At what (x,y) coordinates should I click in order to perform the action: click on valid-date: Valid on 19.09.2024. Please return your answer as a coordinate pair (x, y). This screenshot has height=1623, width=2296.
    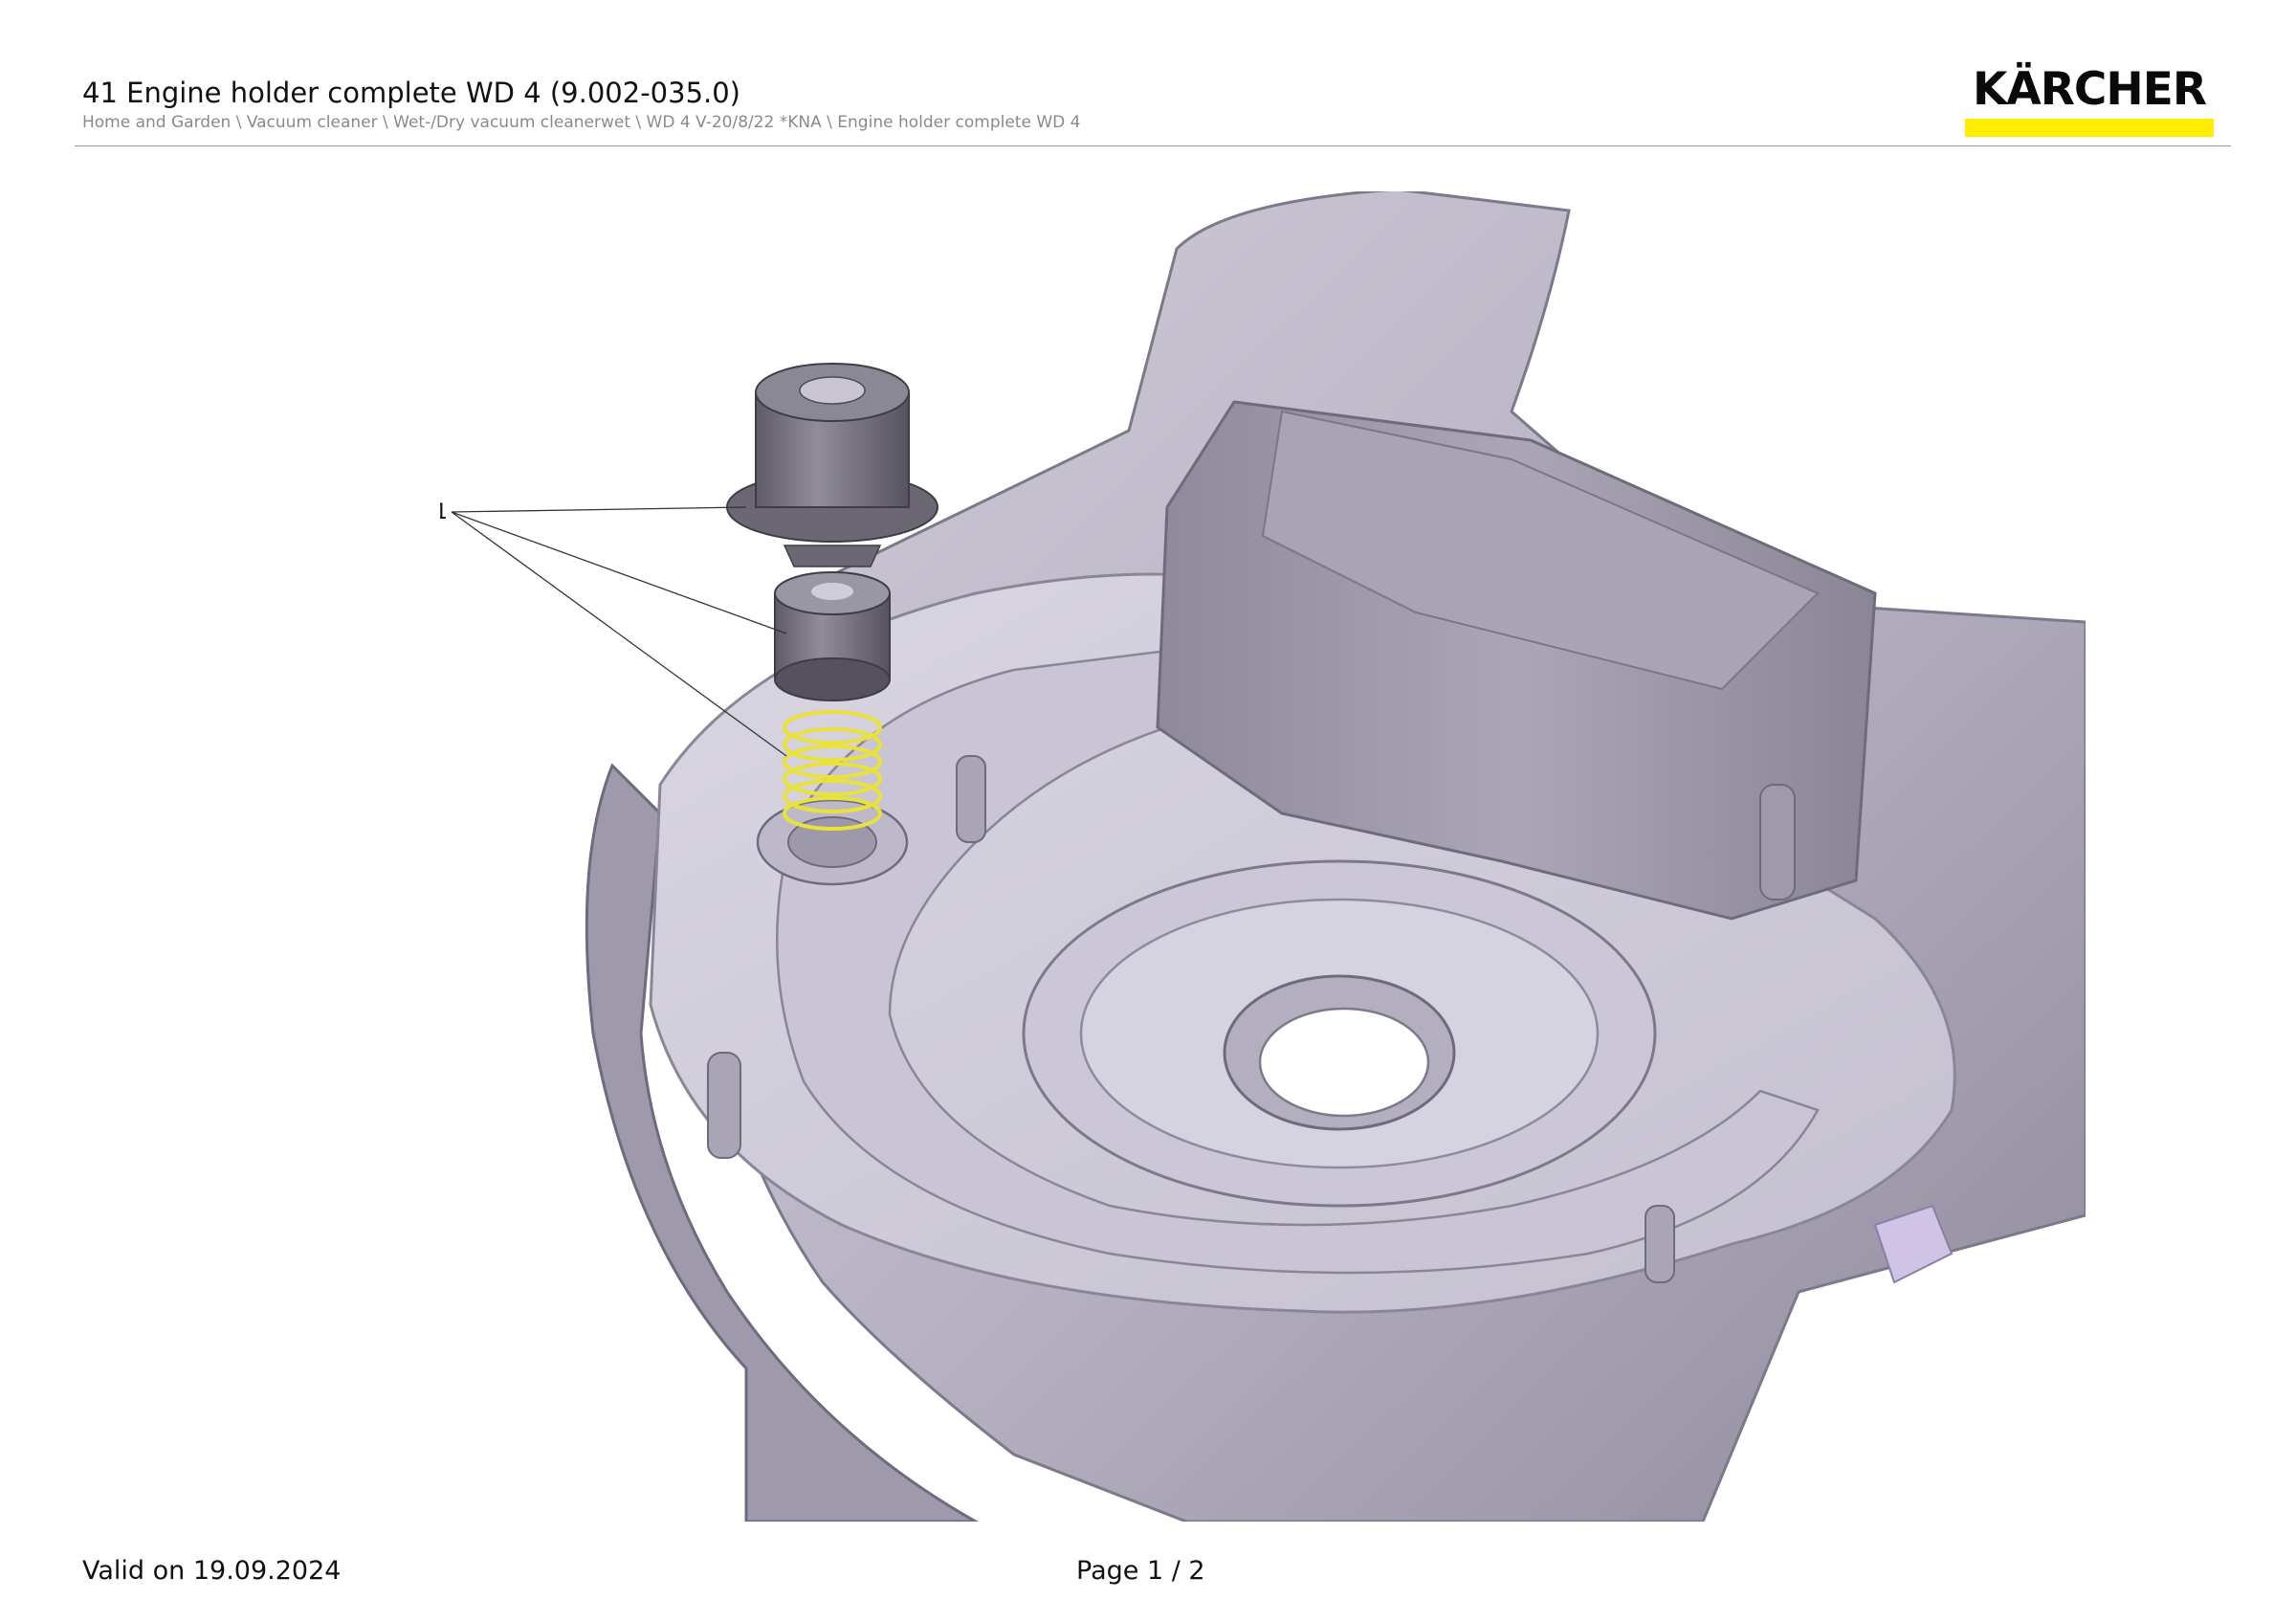
    Looking at the image, I should click on (212, 1571).